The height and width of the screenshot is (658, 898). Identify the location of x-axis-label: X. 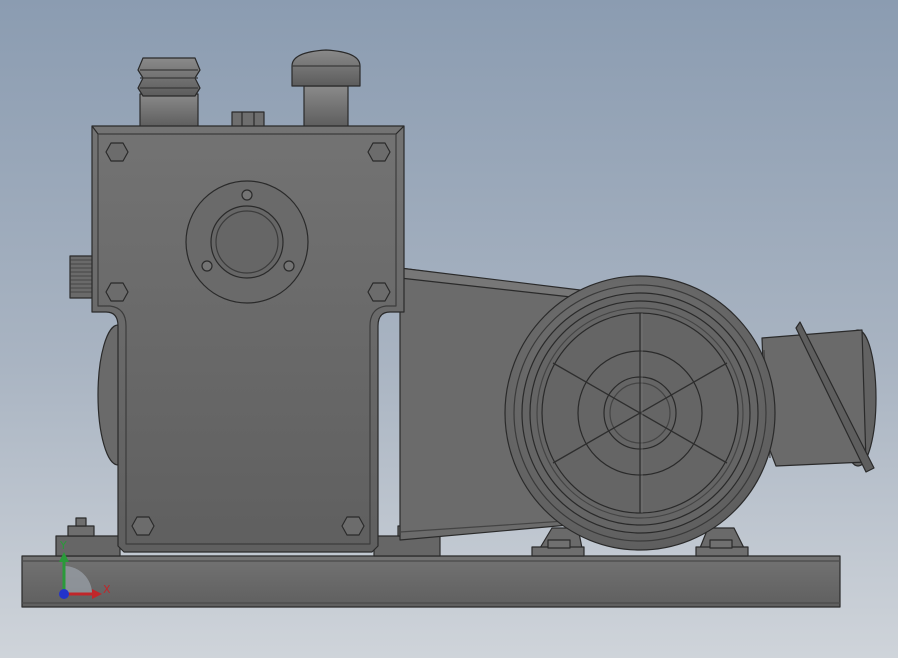
(107, 589).